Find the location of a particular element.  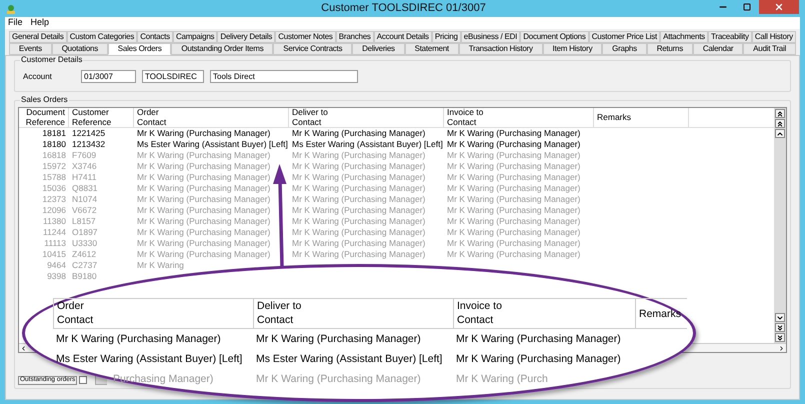

table-cell-text: 15036 is located at coordinates (54, 188).